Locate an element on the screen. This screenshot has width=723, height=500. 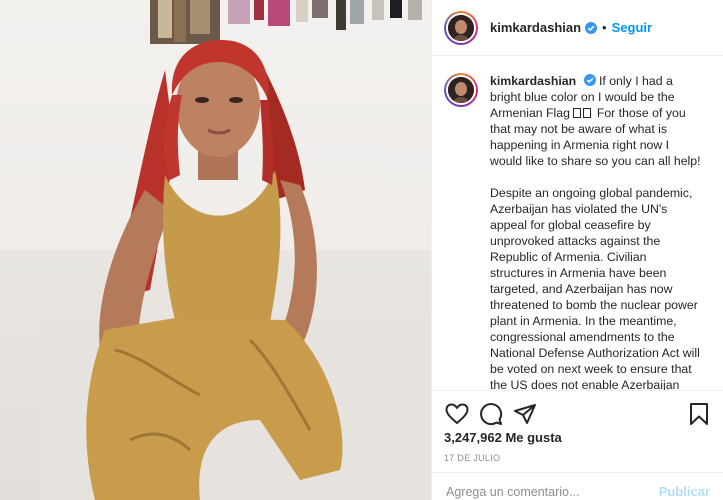
comment-bar: Publicar is located at coordinates (577, 486).